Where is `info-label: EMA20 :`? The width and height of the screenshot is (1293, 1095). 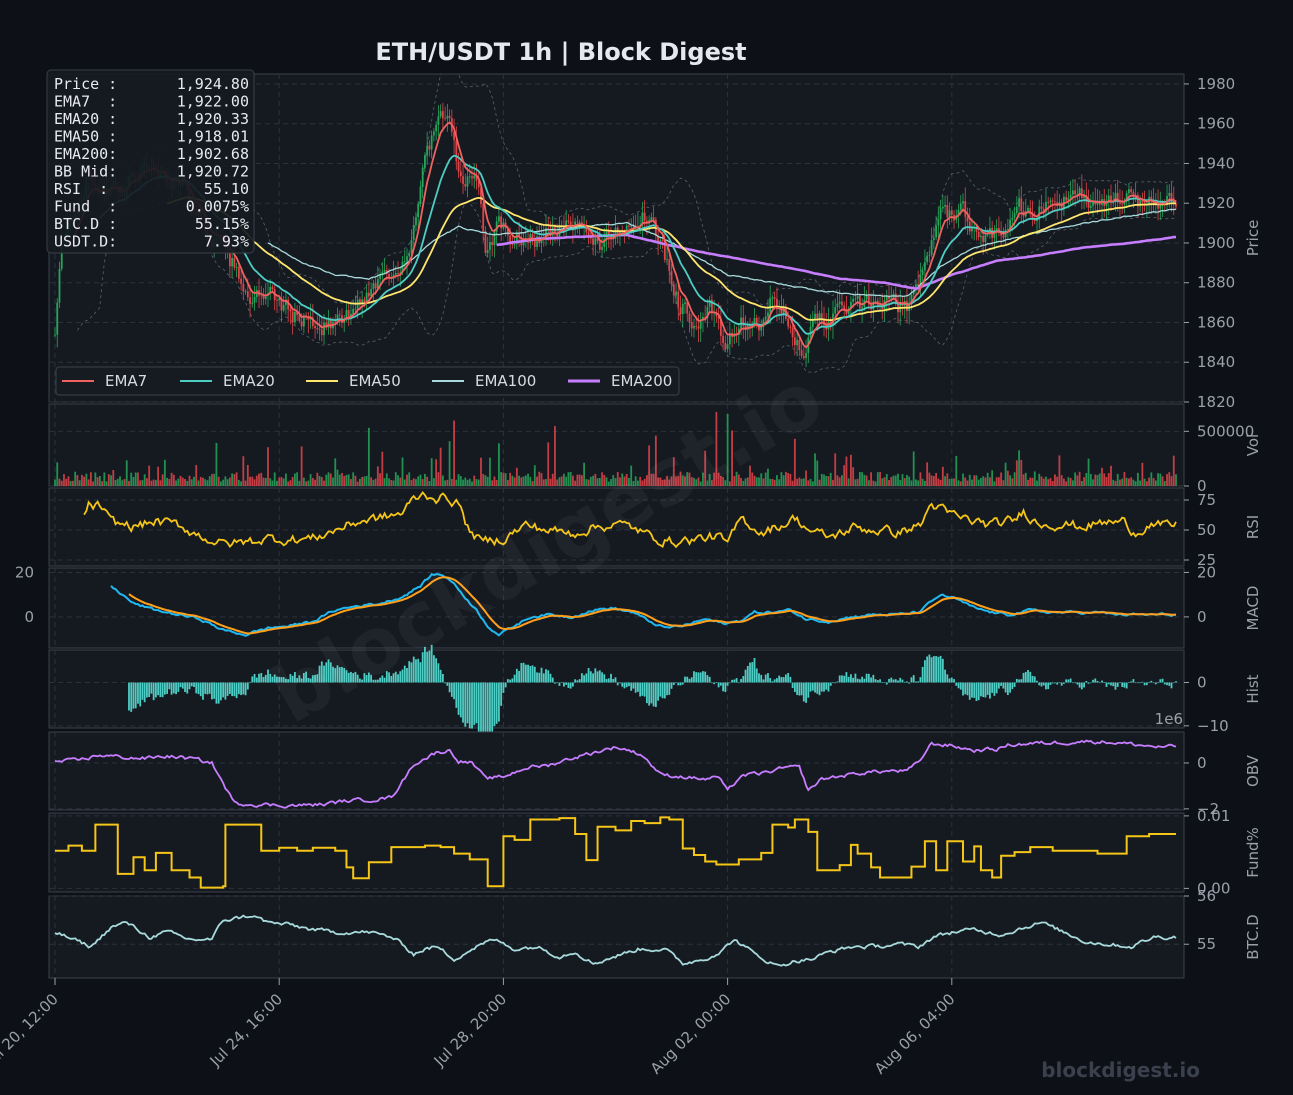
info-label: EMA20 : is located at coordinates (85, 119).